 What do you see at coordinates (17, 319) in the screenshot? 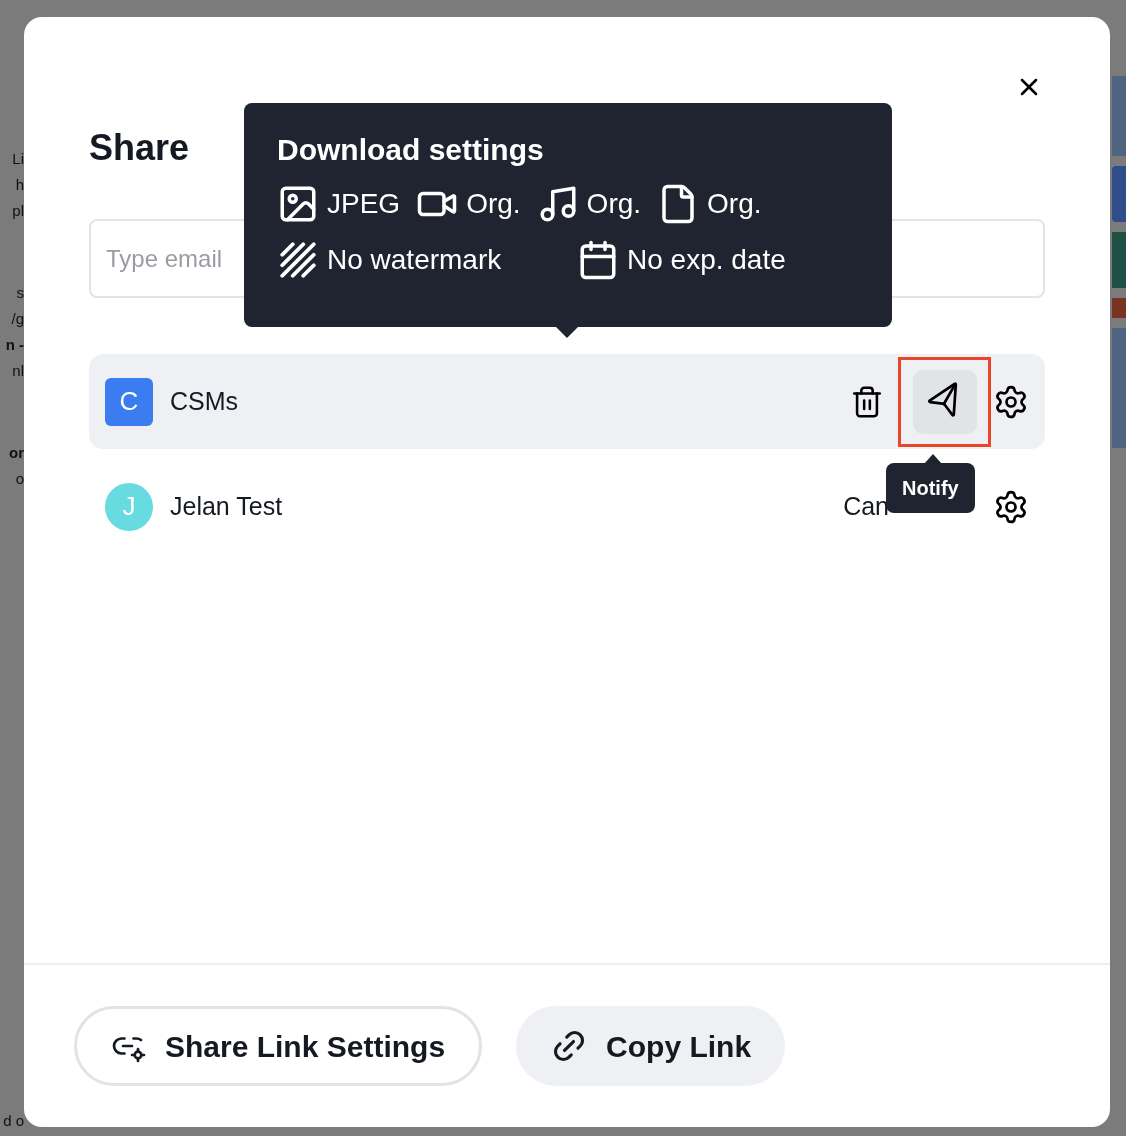
I see `background-text: /g` at bounding box center [17, 319].